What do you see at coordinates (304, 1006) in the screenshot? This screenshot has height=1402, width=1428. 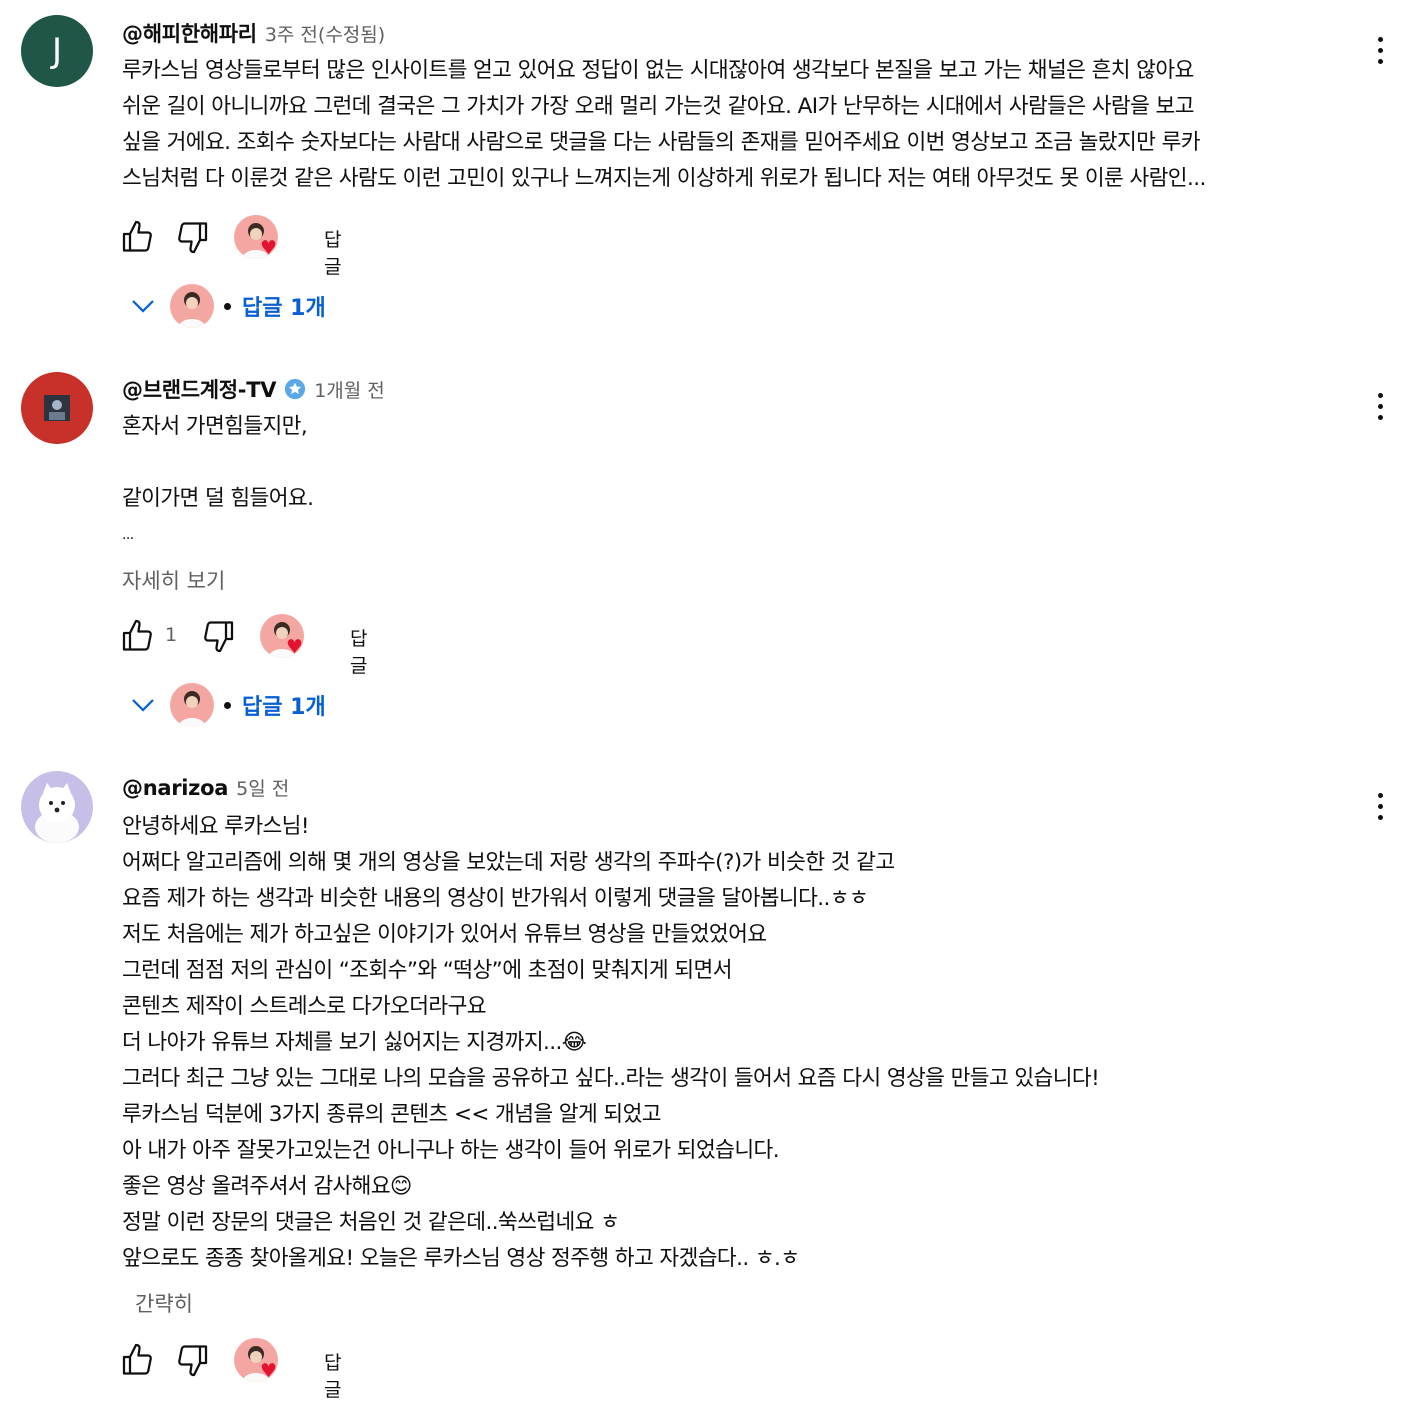 I see `comment-line: 콘텐츠 제작이 스트레스로 다가오더라구요` at bounding box center [304, 1006].